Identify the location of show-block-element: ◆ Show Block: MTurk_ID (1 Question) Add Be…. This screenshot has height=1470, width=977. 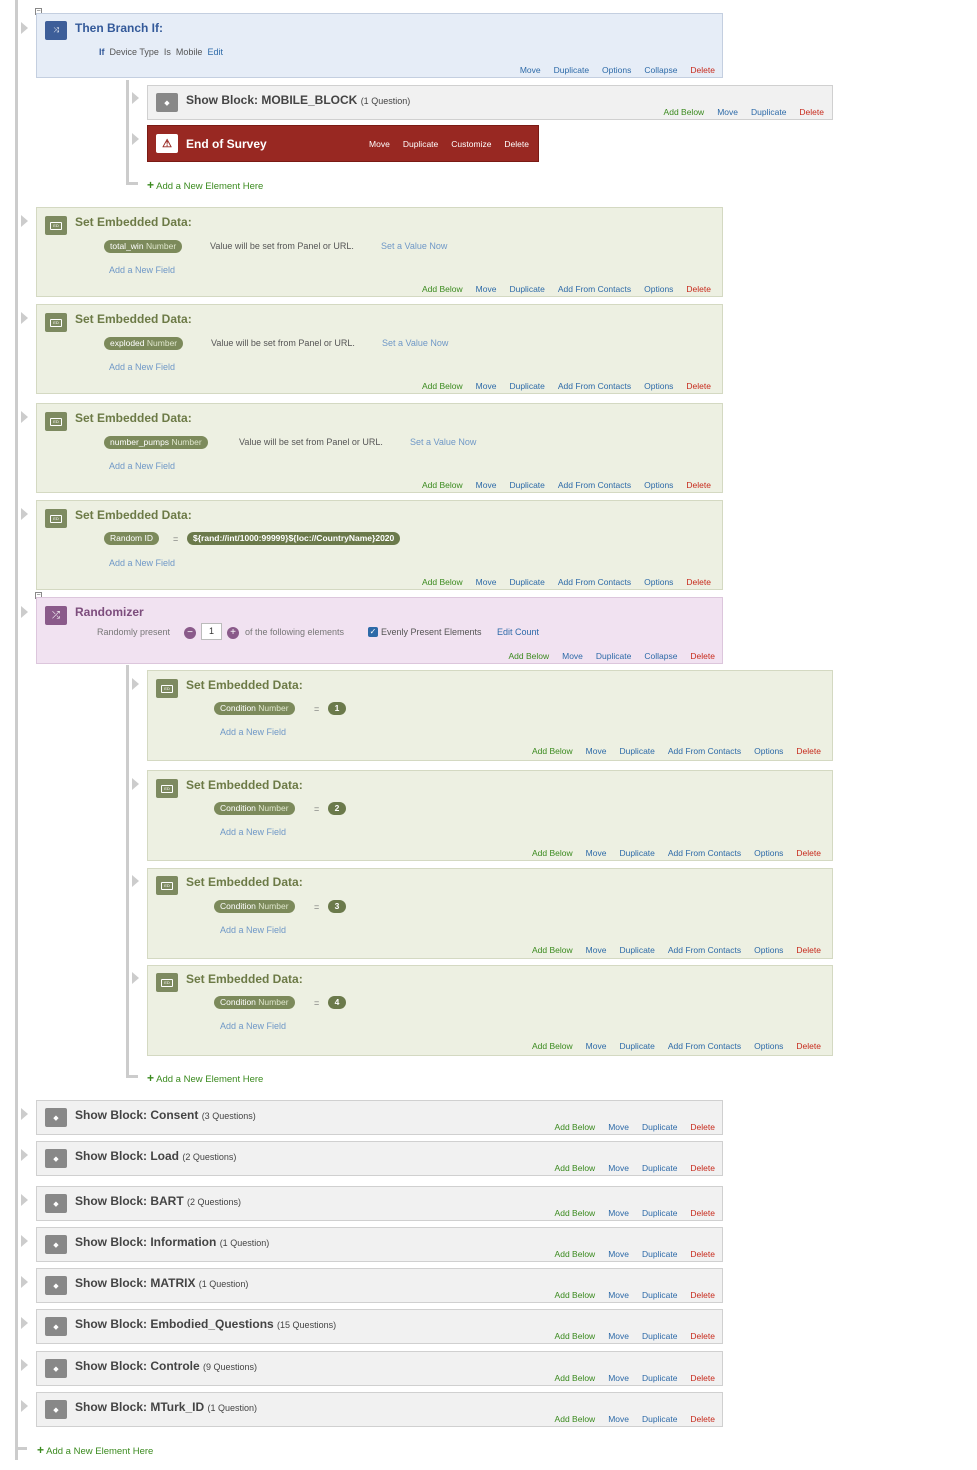
(379, 1409).